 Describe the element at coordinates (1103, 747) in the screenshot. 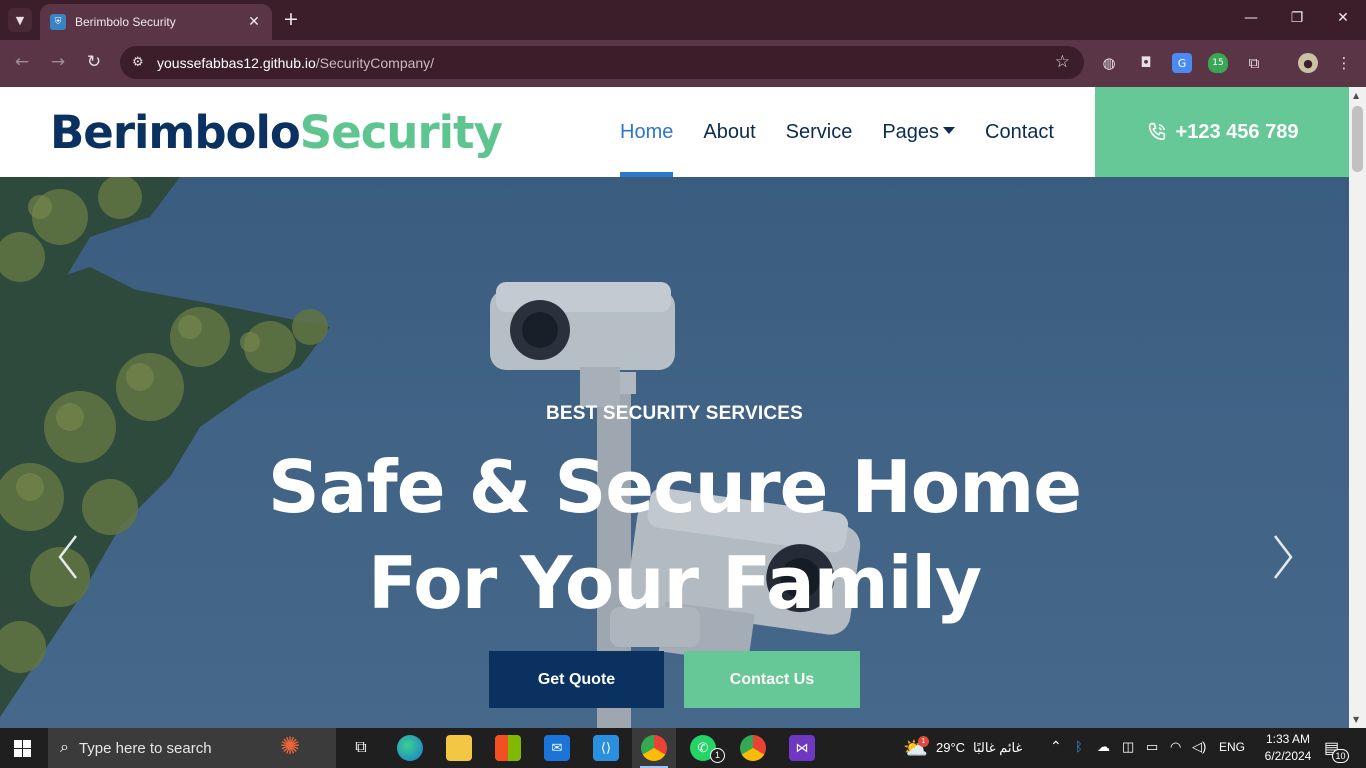

I see `onedrive-cloud-icon: ☁` at that location.